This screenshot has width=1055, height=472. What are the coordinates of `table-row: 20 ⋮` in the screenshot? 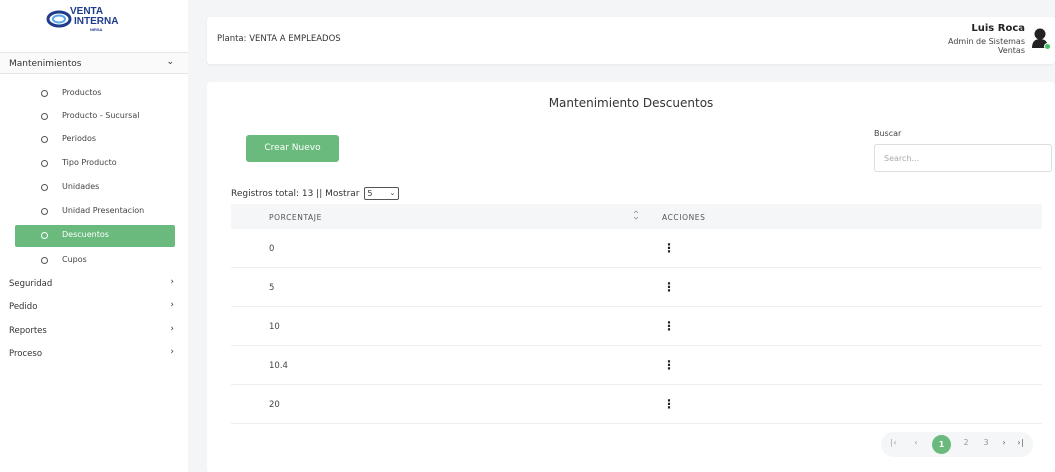 It's located at (636, 404).